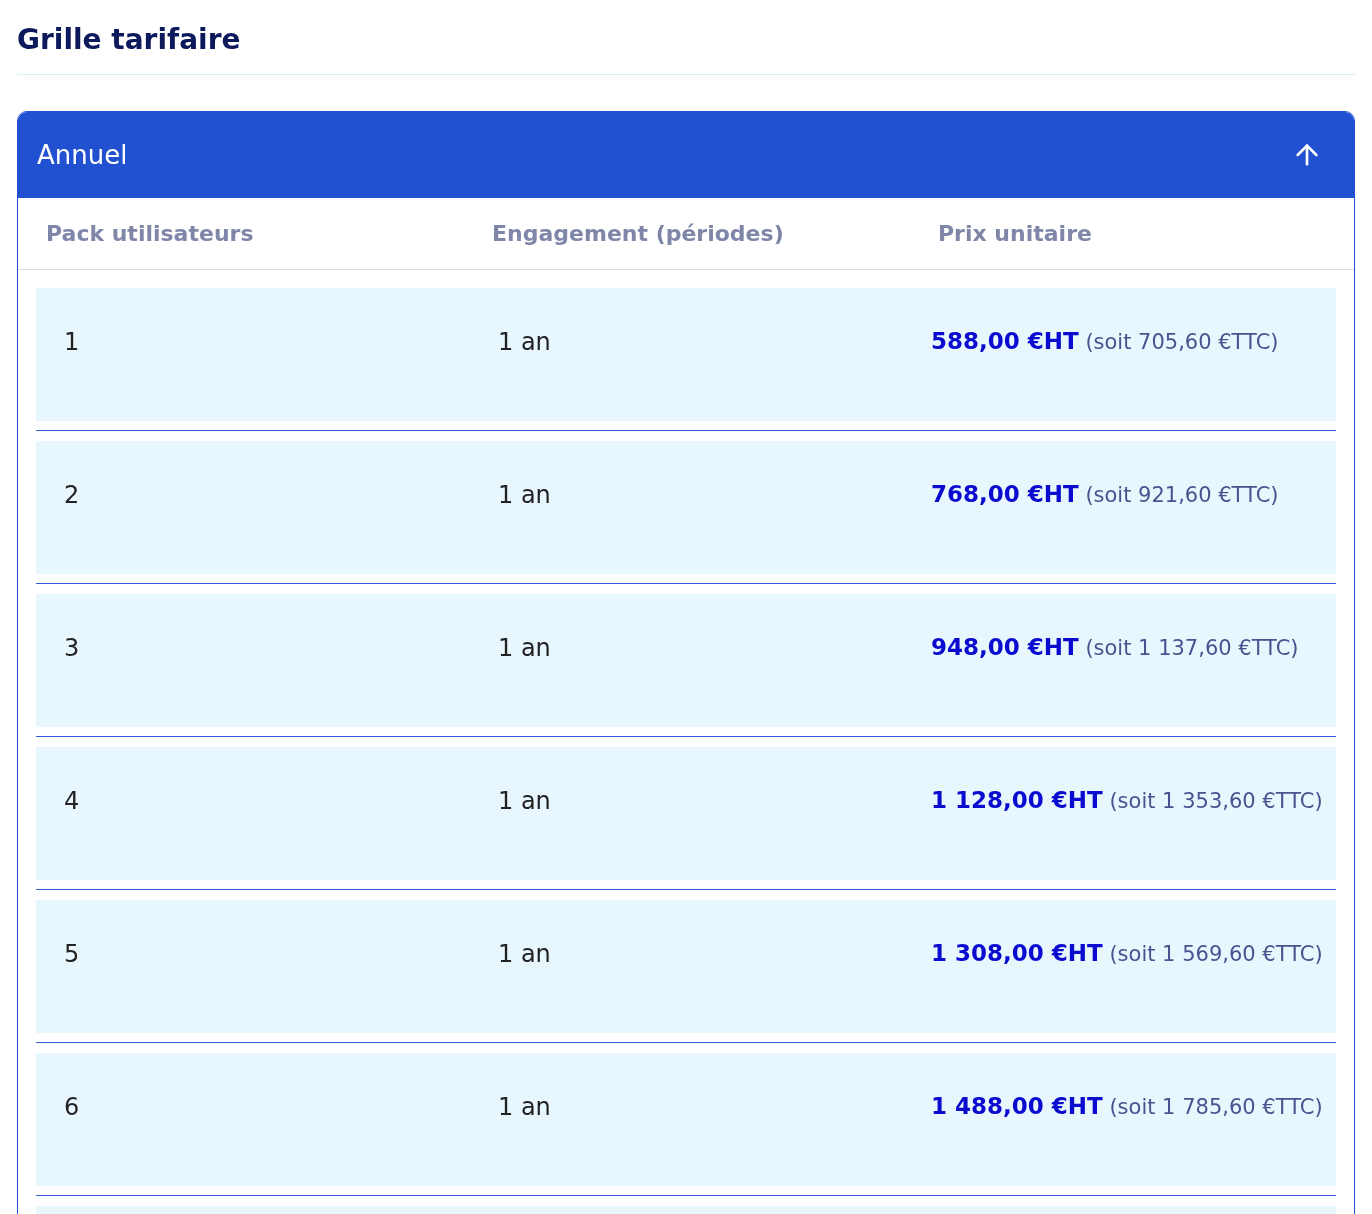 This screenshot has width=1372, height=1214. Describe the element at coordinates (72, 342) in the screenshot. I see `table-cell-text: 1` at that location.